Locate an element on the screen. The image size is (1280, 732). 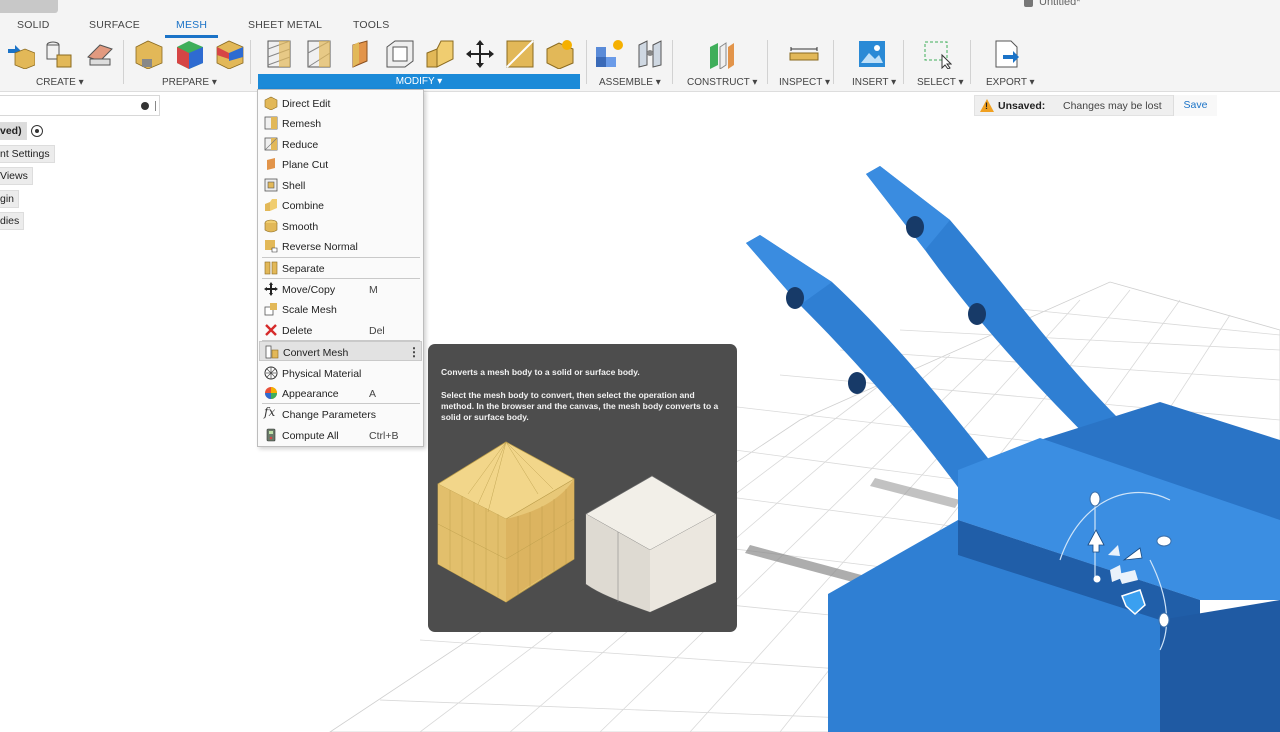
menu-item-direct-edit: Direct Edit is located at coordinates (340, 103).